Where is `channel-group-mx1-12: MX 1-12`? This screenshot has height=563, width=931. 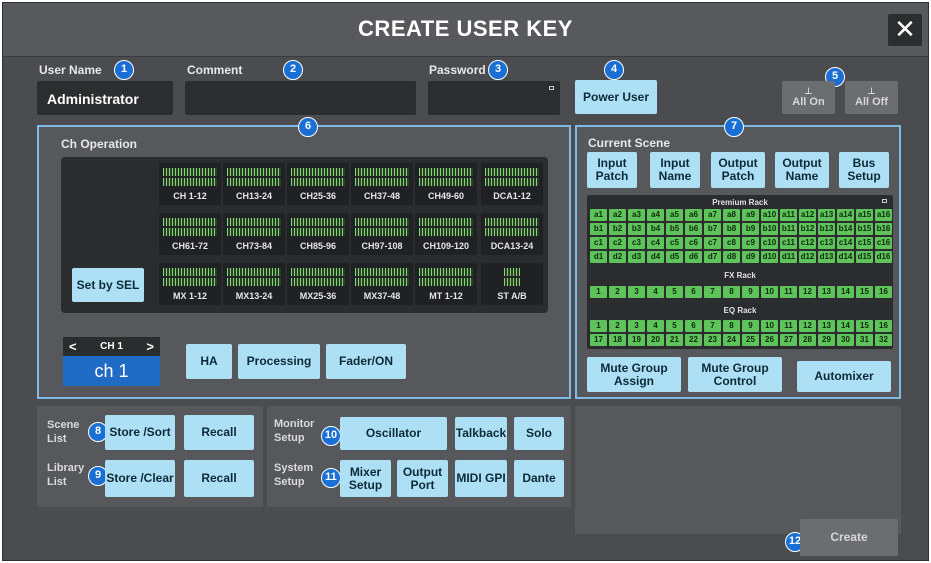
channel-group-mx1-12: MX 1-12 is located at coordinates (190, 284).